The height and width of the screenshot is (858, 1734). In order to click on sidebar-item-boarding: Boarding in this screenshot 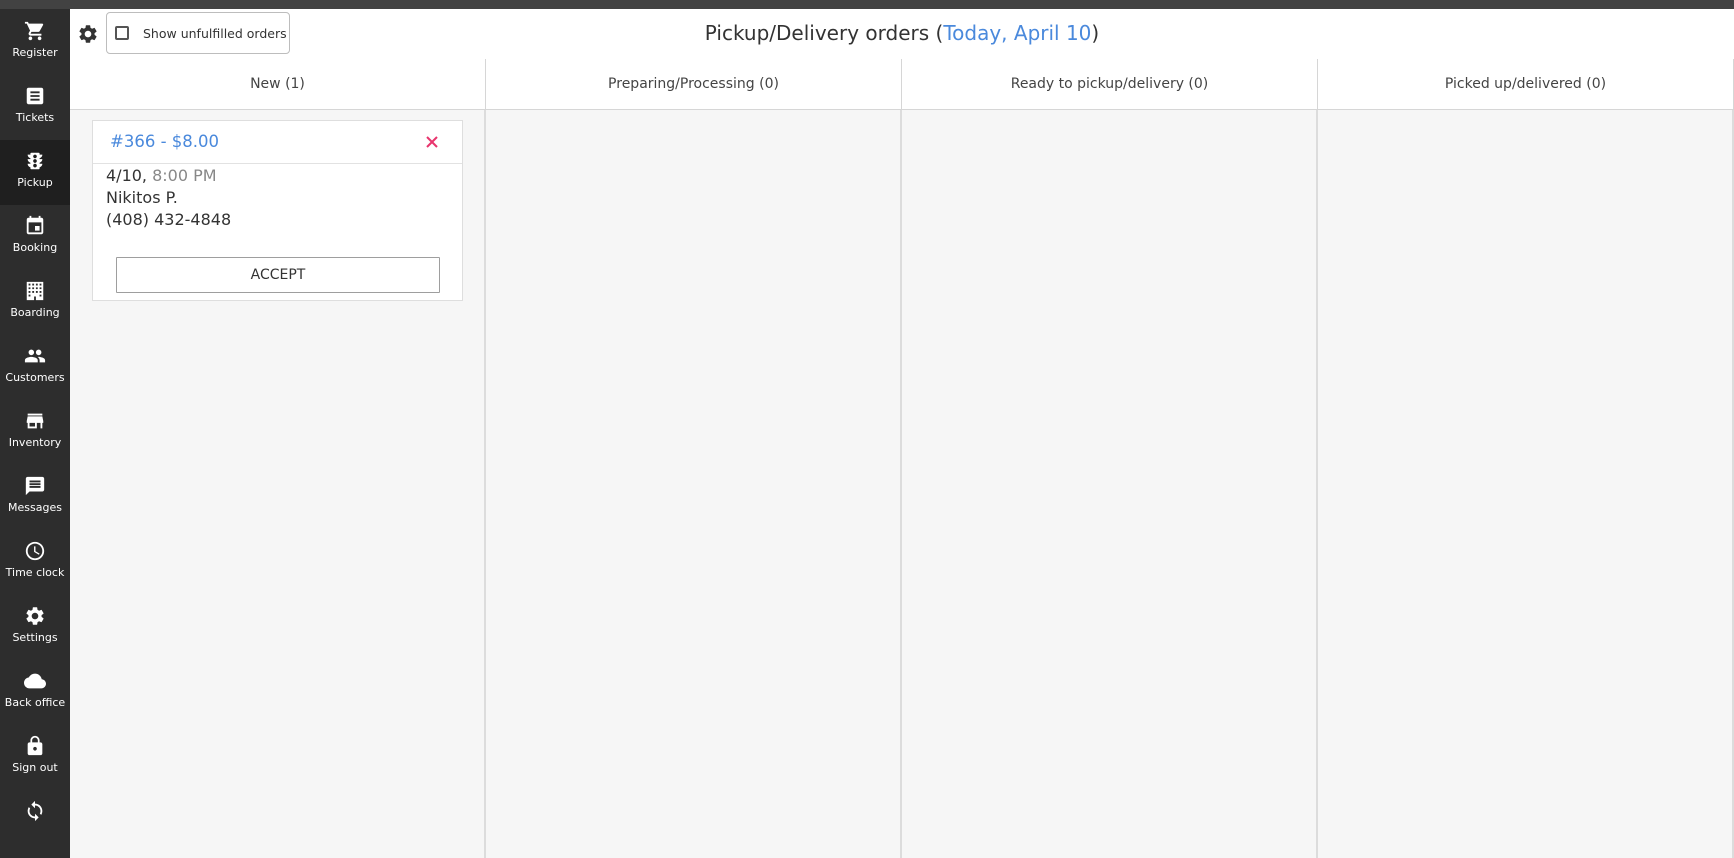, I will do `click(35, 302)`.